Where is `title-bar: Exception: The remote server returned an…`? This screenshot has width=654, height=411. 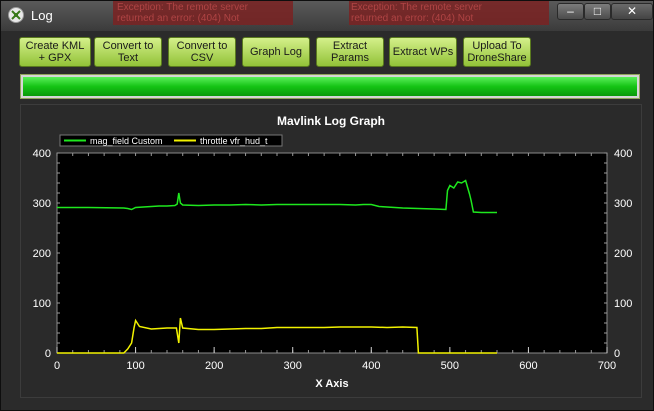 title-bar: Exception: The remote server returned an… is located at coordinates (327, 16).